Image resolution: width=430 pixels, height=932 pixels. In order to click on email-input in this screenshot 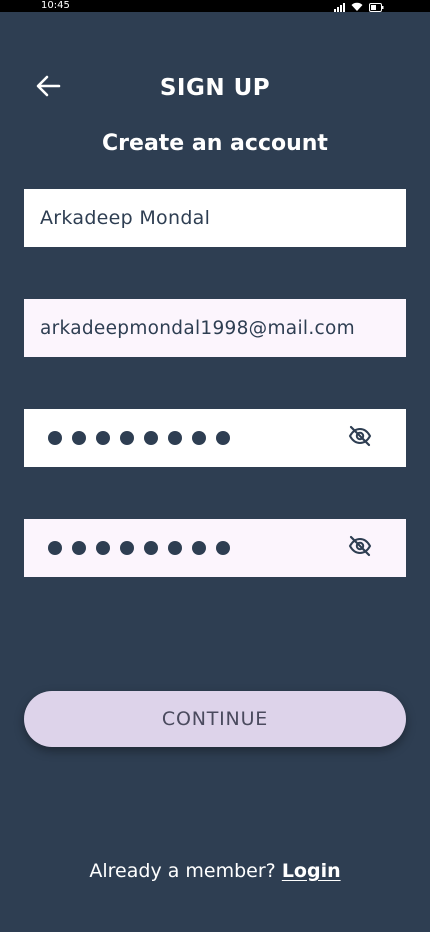, I will do `click(215, 328)`.